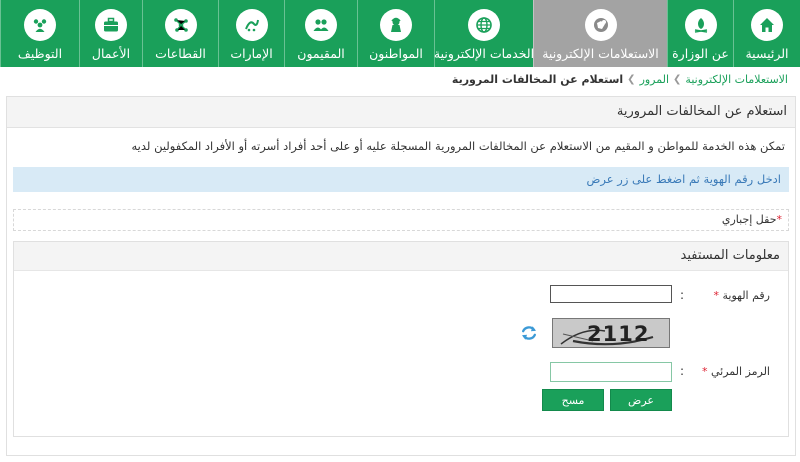 The width and height of the screenshot is (800, 462). What do you see at coordinates (401, 179) in the screenshot?
I see `instruction-banner: ادخل رقم الهوية ثم اضغط على زر عرض` at bounding box center [401, 179].